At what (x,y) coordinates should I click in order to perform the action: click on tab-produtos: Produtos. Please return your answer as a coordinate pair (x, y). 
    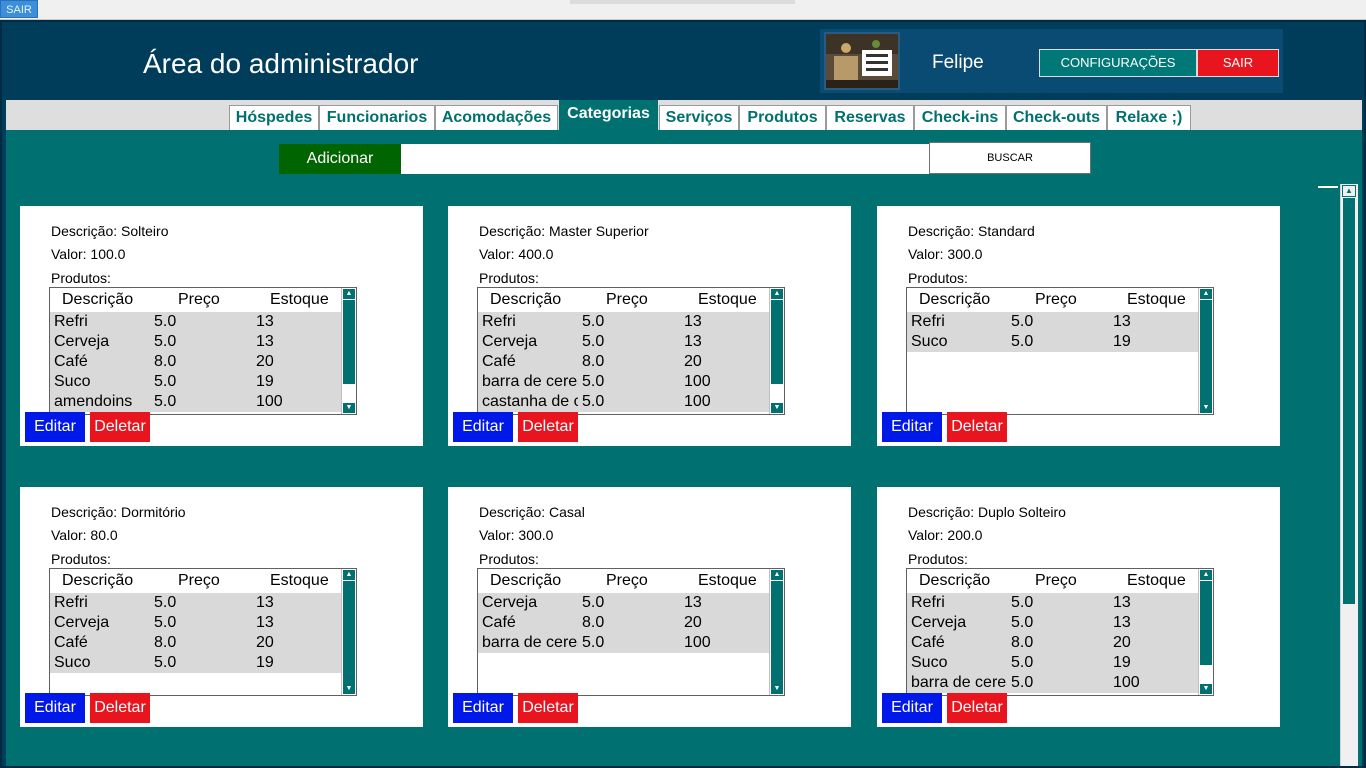
    Looking at the image, I should click on (782, 117).